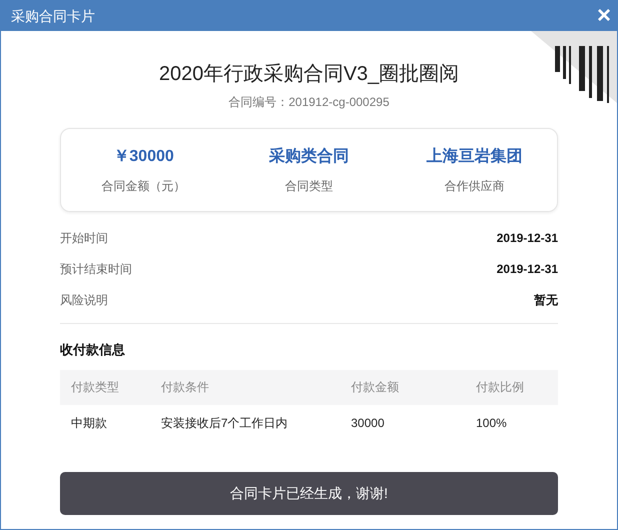 Image resolution: width=618 pixels, height=530 pixels. Describe the element at coordinates (96, 269) in the screenshot. I see `detail-label: 预计结束时间` at that location.